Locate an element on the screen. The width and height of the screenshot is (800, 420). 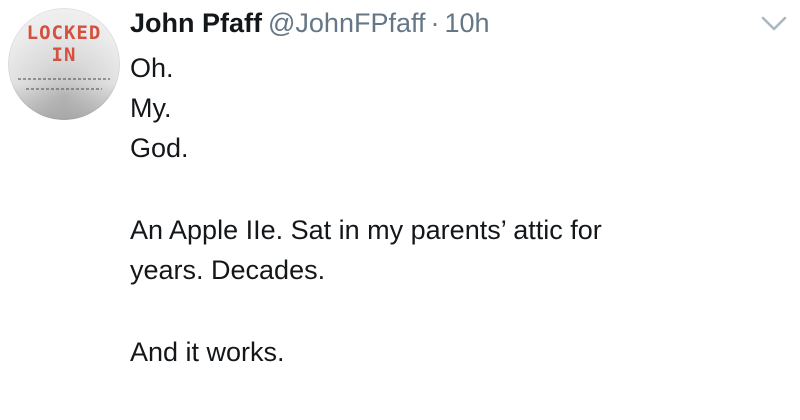
user-handle: @JohnFPfaff is located at coordinates (347, 23).